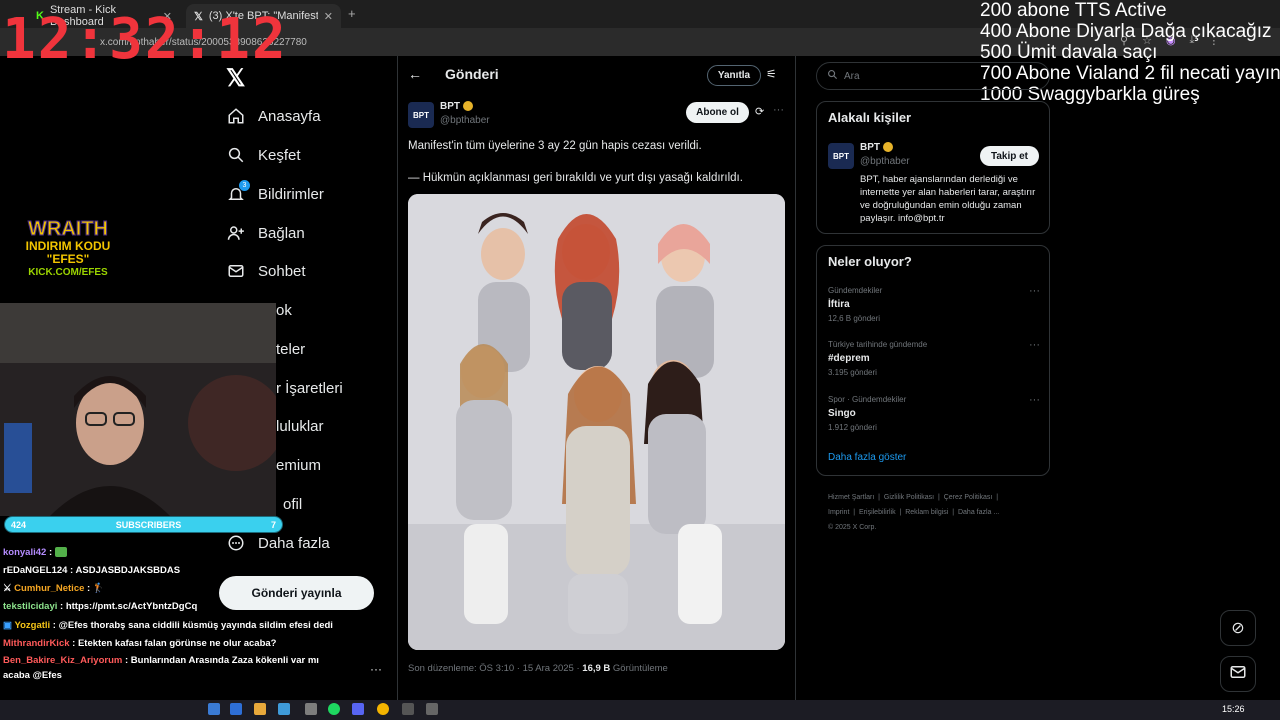  I want to click on chat-text: https://pmt.sc/ActYbntzDgCq, so click(131, 606).